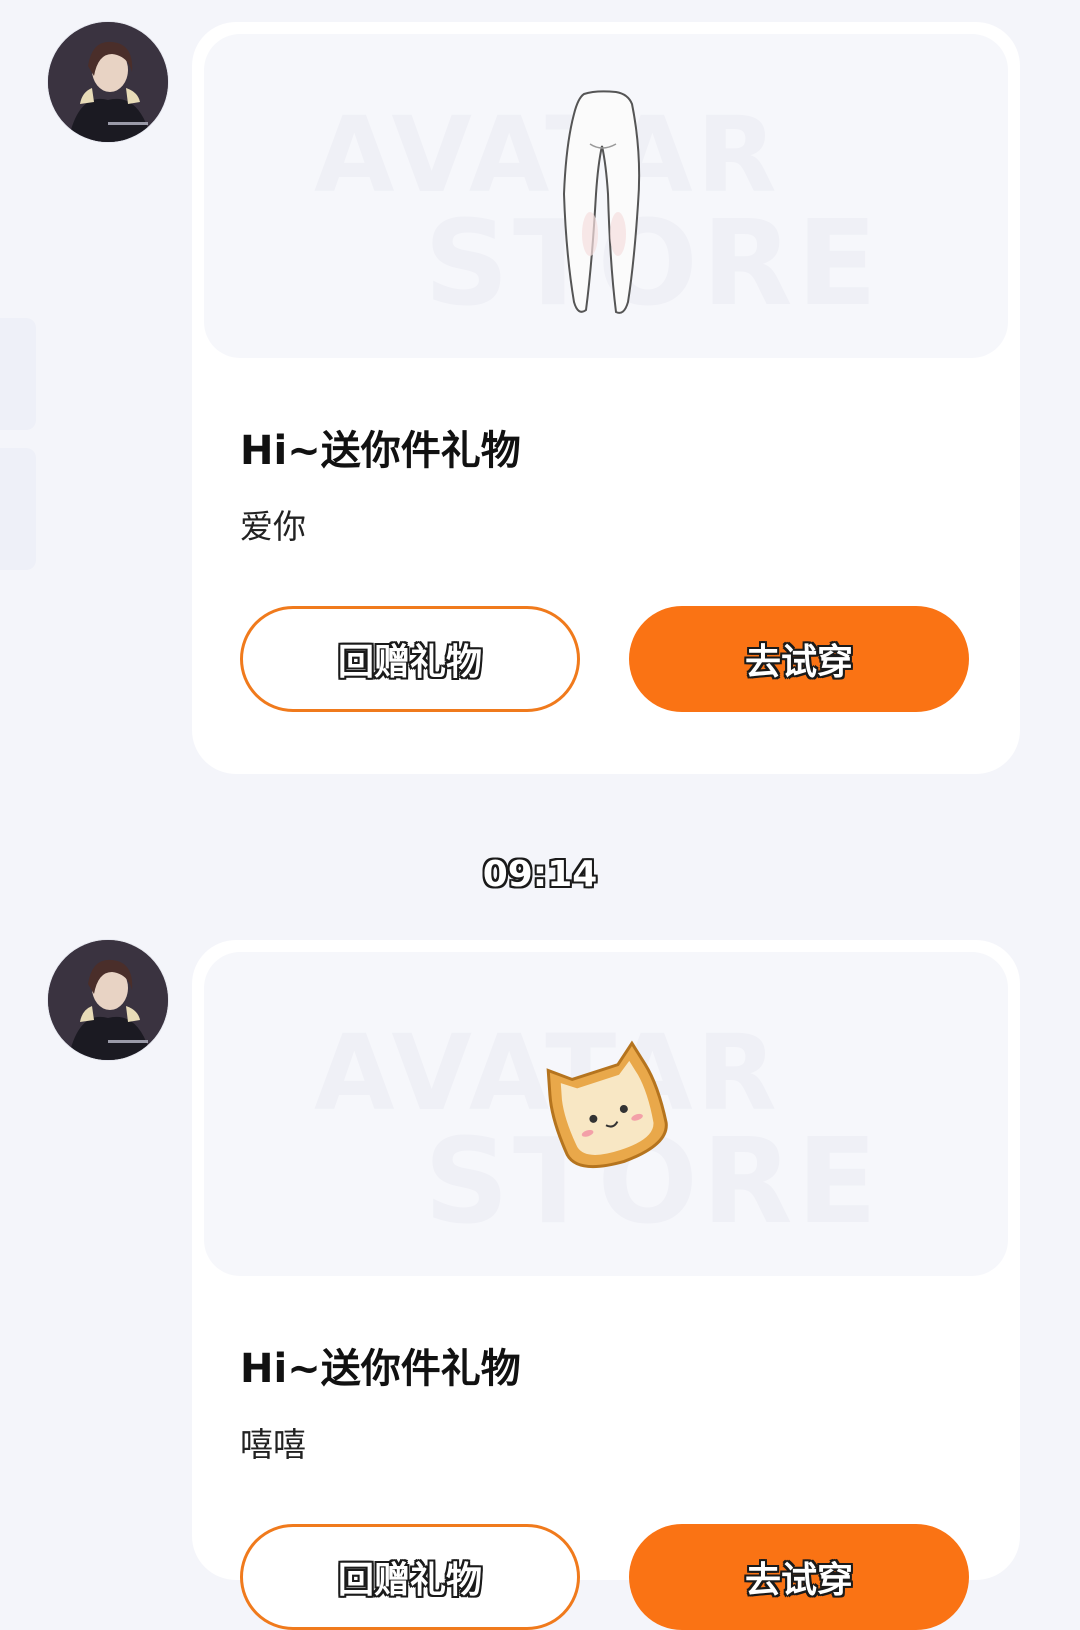 Image resolution: width=1080 pixels, height=1630 pixels. I want to click on white-leggings-icon, so click(601, 202).